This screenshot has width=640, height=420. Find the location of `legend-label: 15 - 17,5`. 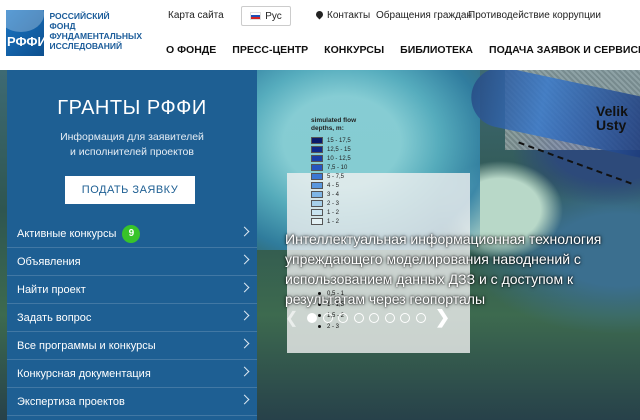

legend-label: 15 - 17,5 is located at coordinates (339, 140).